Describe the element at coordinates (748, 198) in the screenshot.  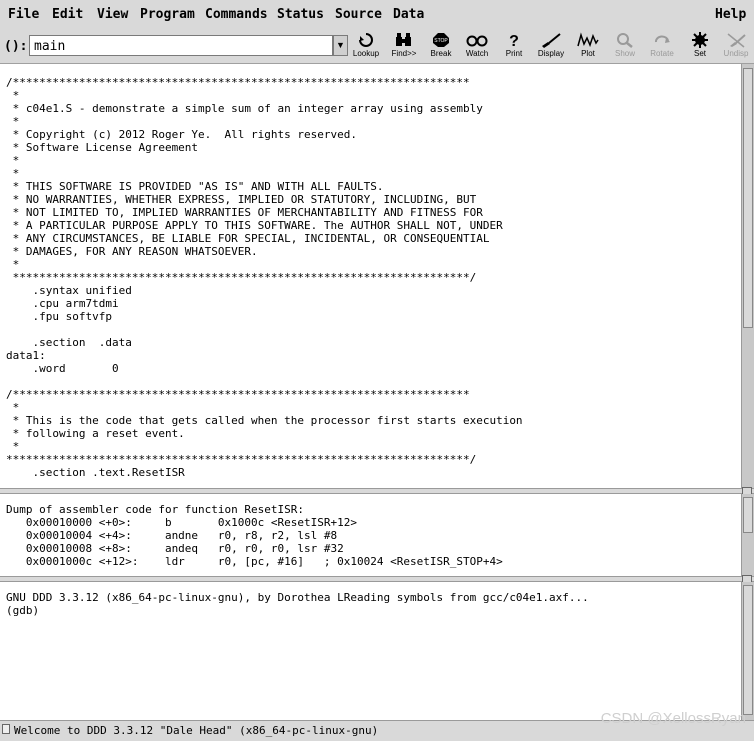
I see `source-scrollbar-thumb` at that location.